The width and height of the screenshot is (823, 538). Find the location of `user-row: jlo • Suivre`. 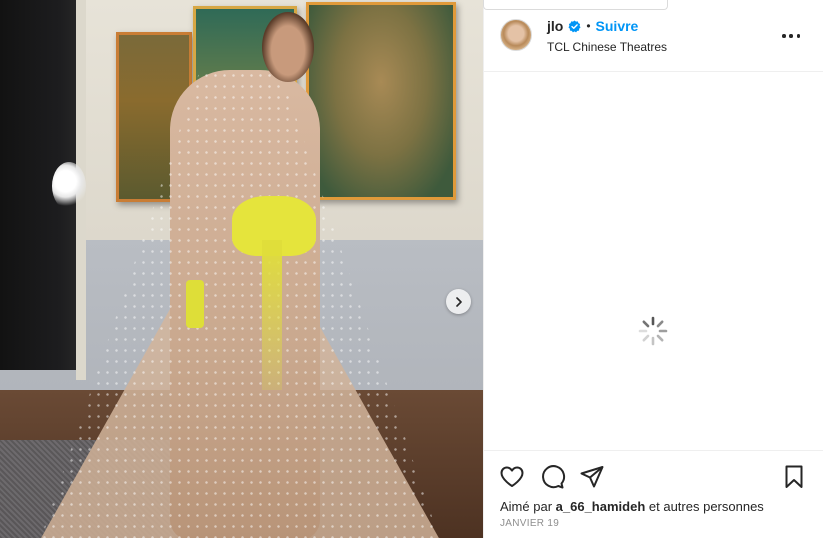

user-row: jlo • Suivre is located at coordinates (592, 26).